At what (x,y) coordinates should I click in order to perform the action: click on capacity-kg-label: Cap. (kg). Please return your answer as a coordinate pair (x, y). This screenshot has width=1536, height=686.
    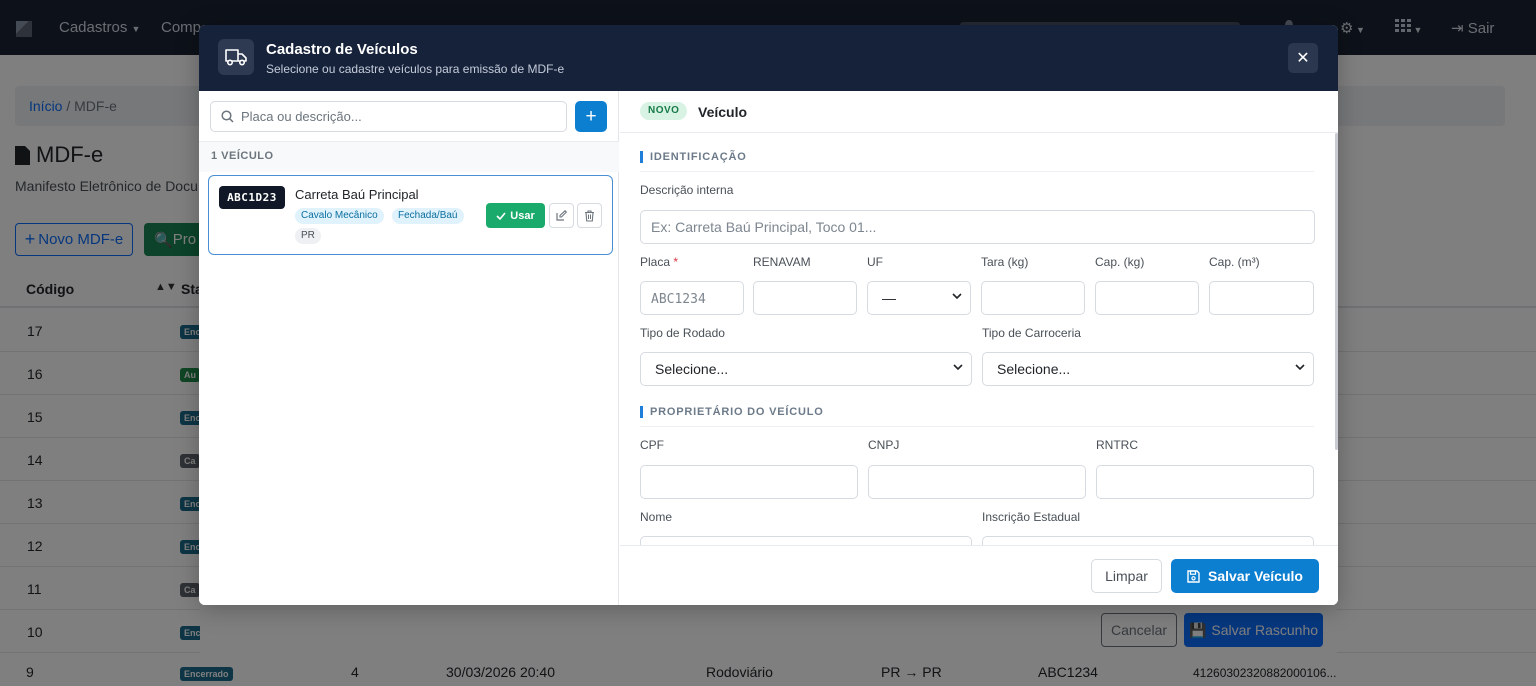
    Looking at the image, I should click on (1120, 262).